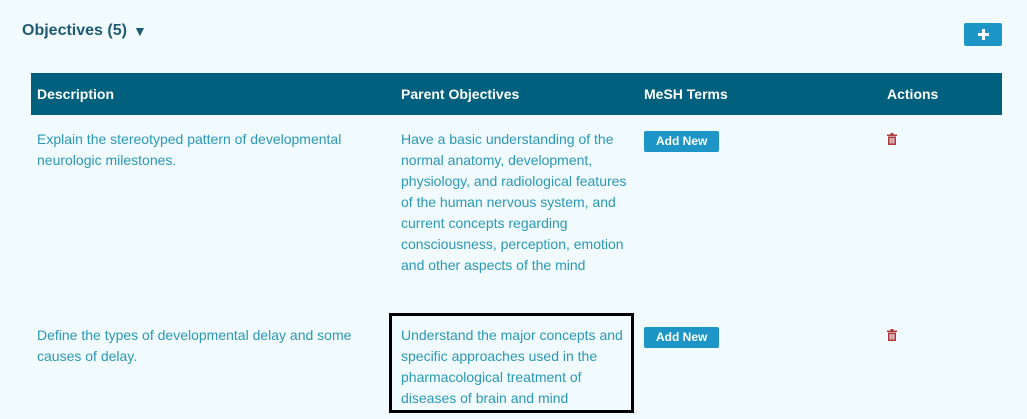  I want to click on header-actions: Actions, so click(913, 94).